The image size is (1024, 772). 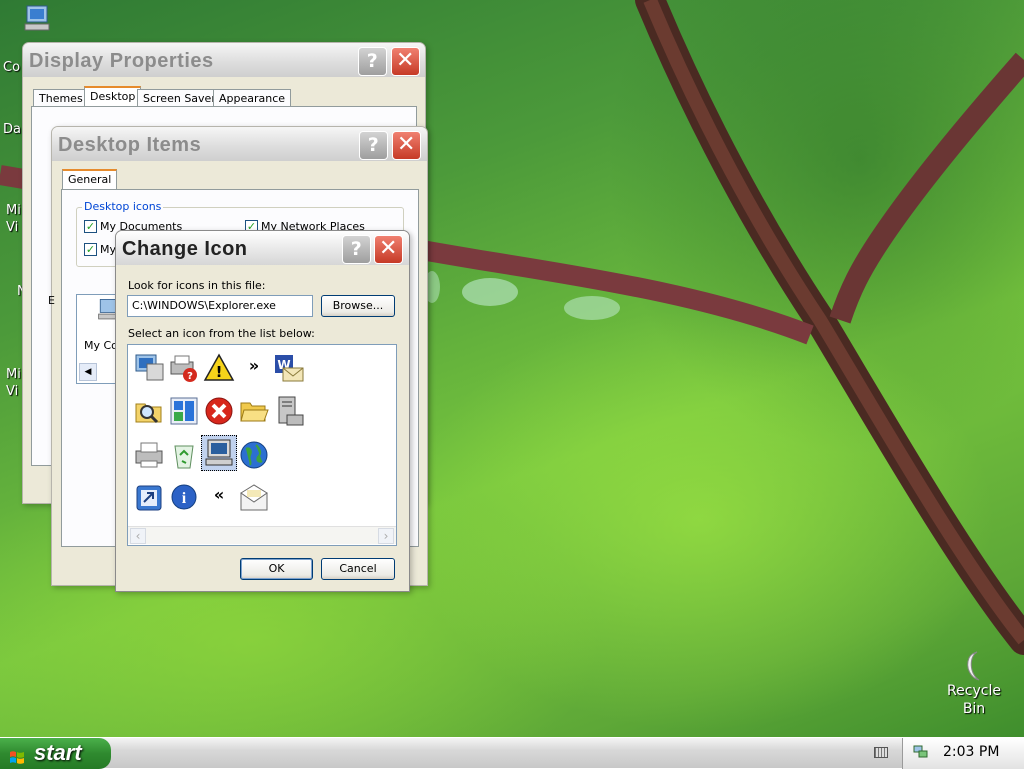 I want to click on svg-text: i, so click(x=184, y=498).